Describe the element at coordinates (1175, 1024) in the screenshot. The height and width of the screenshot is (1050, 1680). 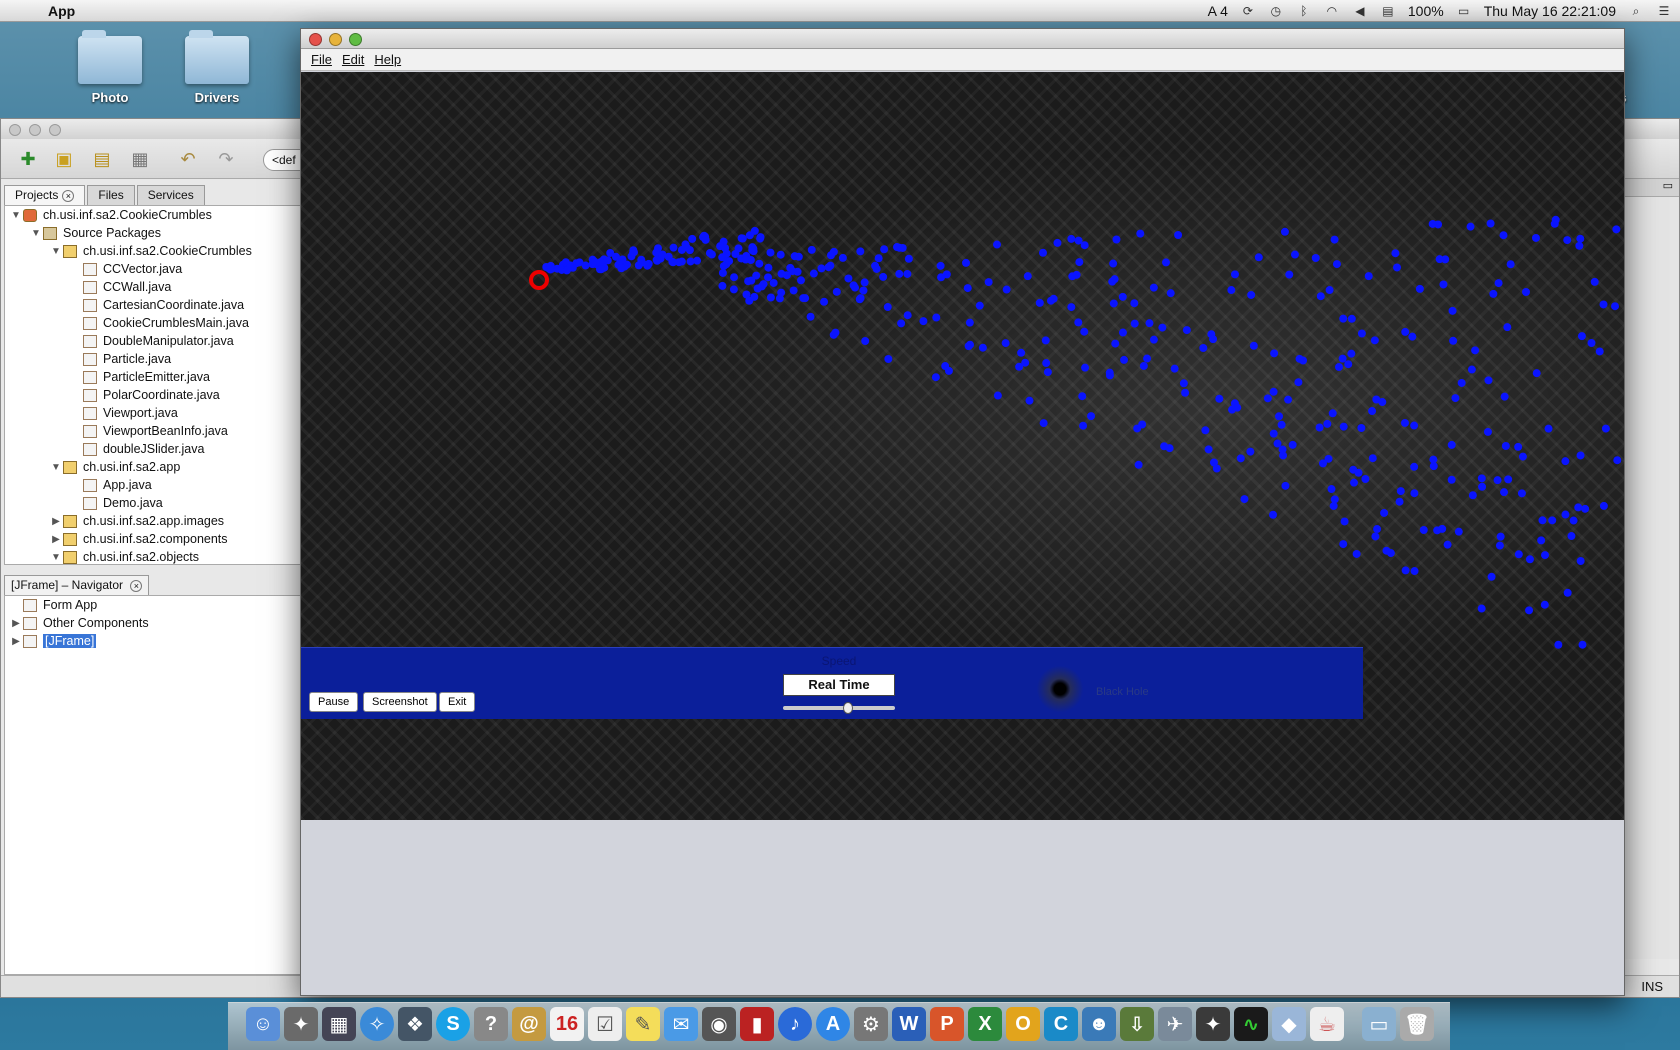
I see `utility-icon: ✈` at that location.